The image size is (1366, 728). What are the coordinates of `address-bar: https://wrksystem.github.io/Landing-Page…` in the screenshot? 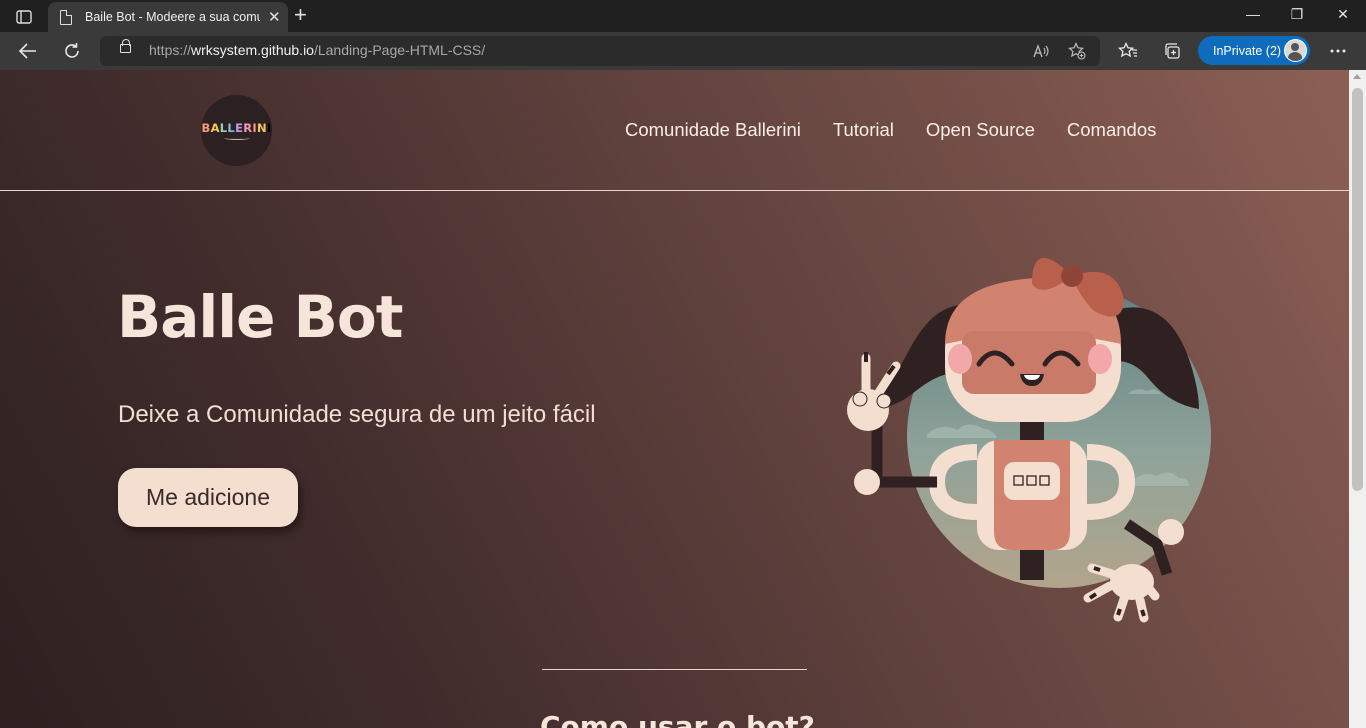 It's located at (600, 51).